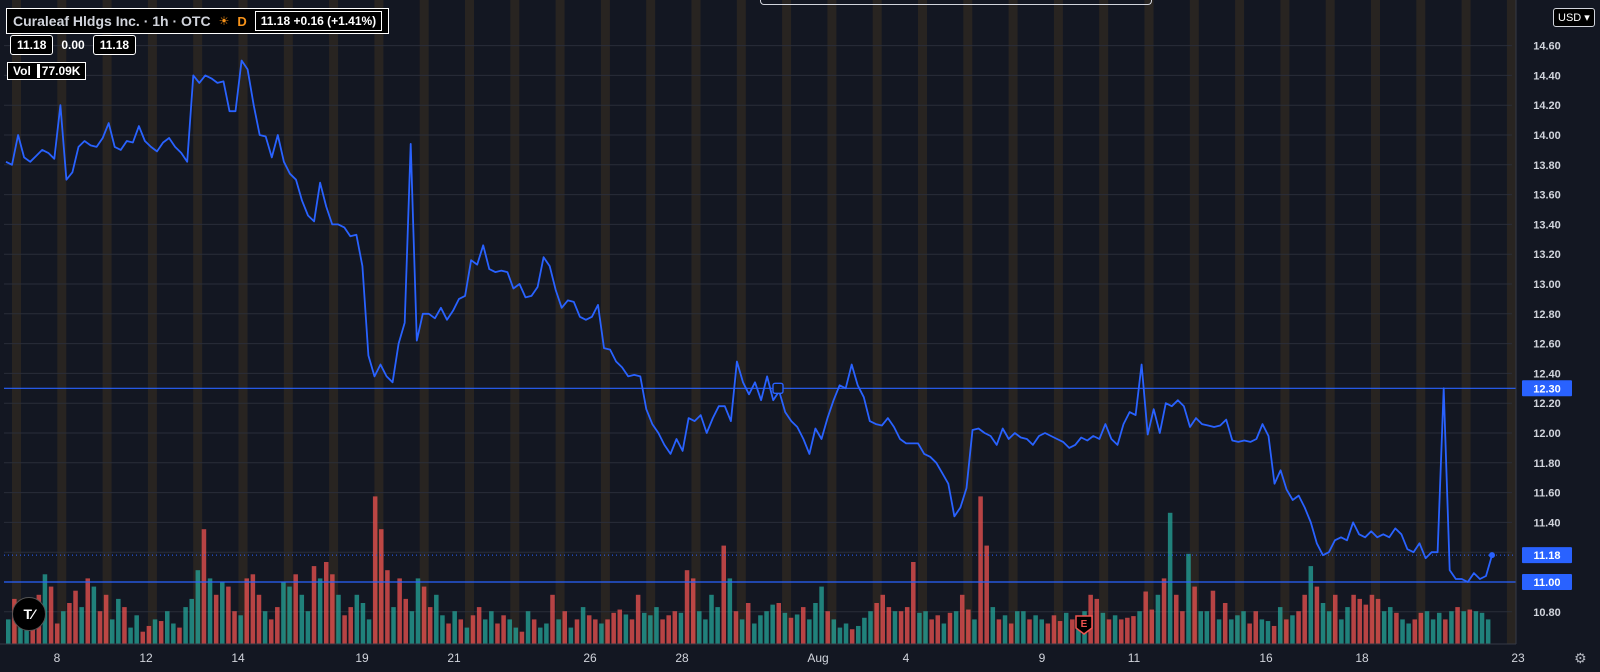  Describe the element at coordinates (146, 658) in the screenshot. I see `time-tick-label: 12` at that location.